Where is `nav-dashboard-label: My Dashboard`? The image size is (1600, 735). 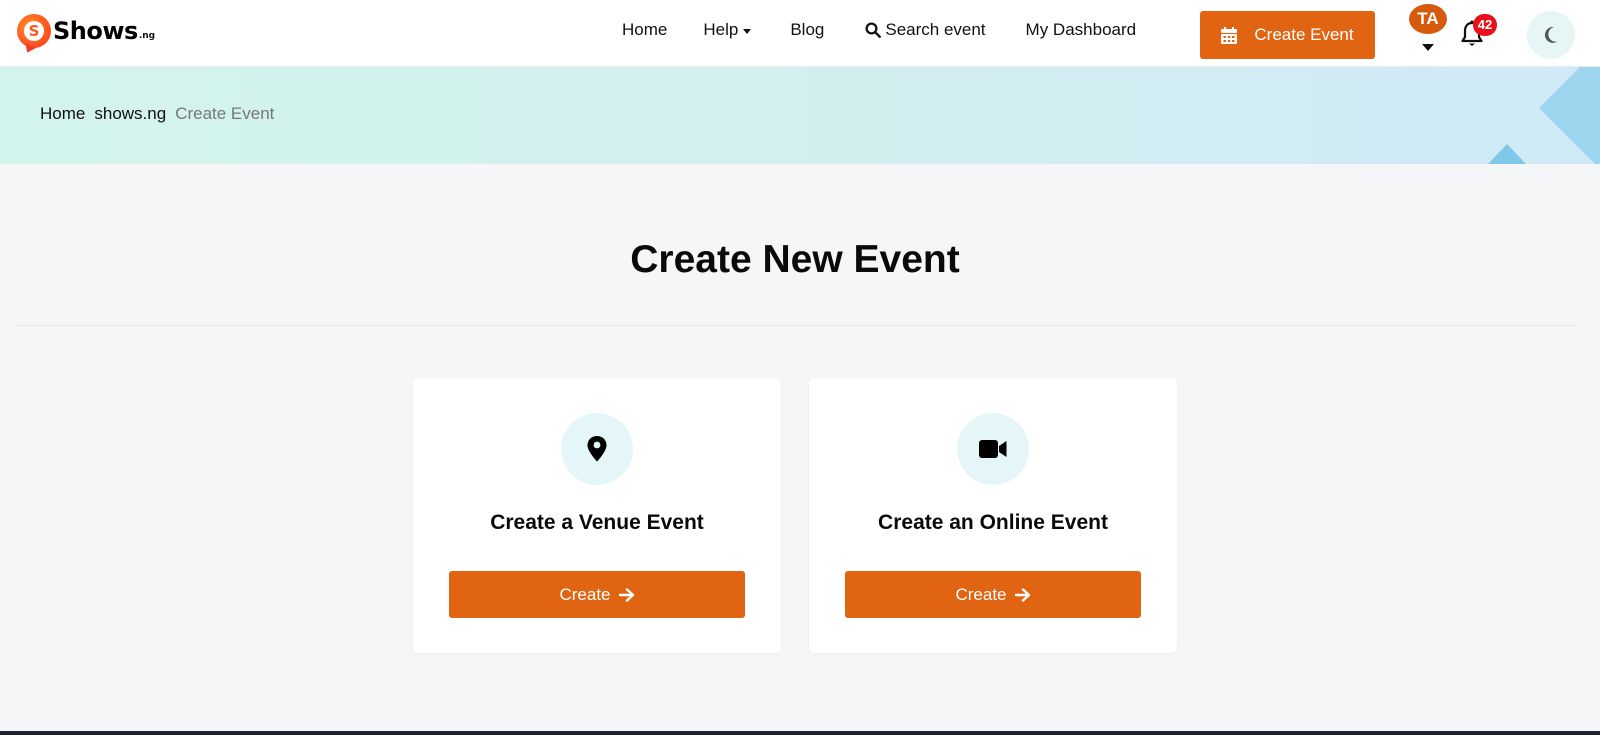 nav-dashboard-label: My Dashboard is located at coordinates (1081, 29).